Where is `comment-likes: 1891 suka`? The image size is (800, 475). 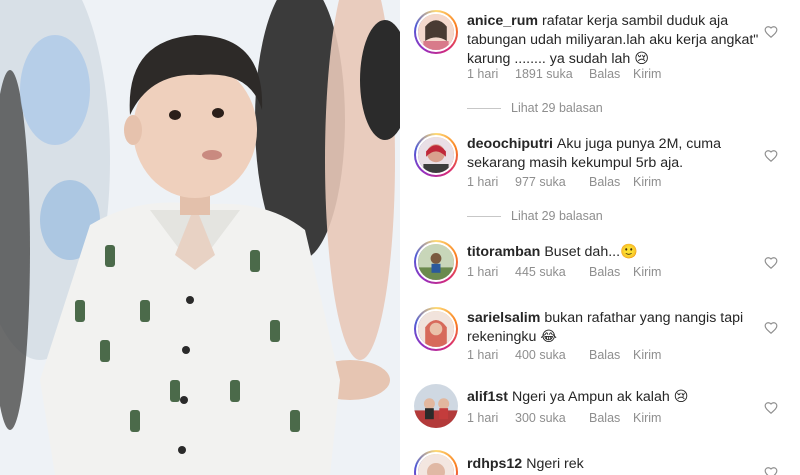
comment-likes: 1891 suka is located at coordinates (552, 74).